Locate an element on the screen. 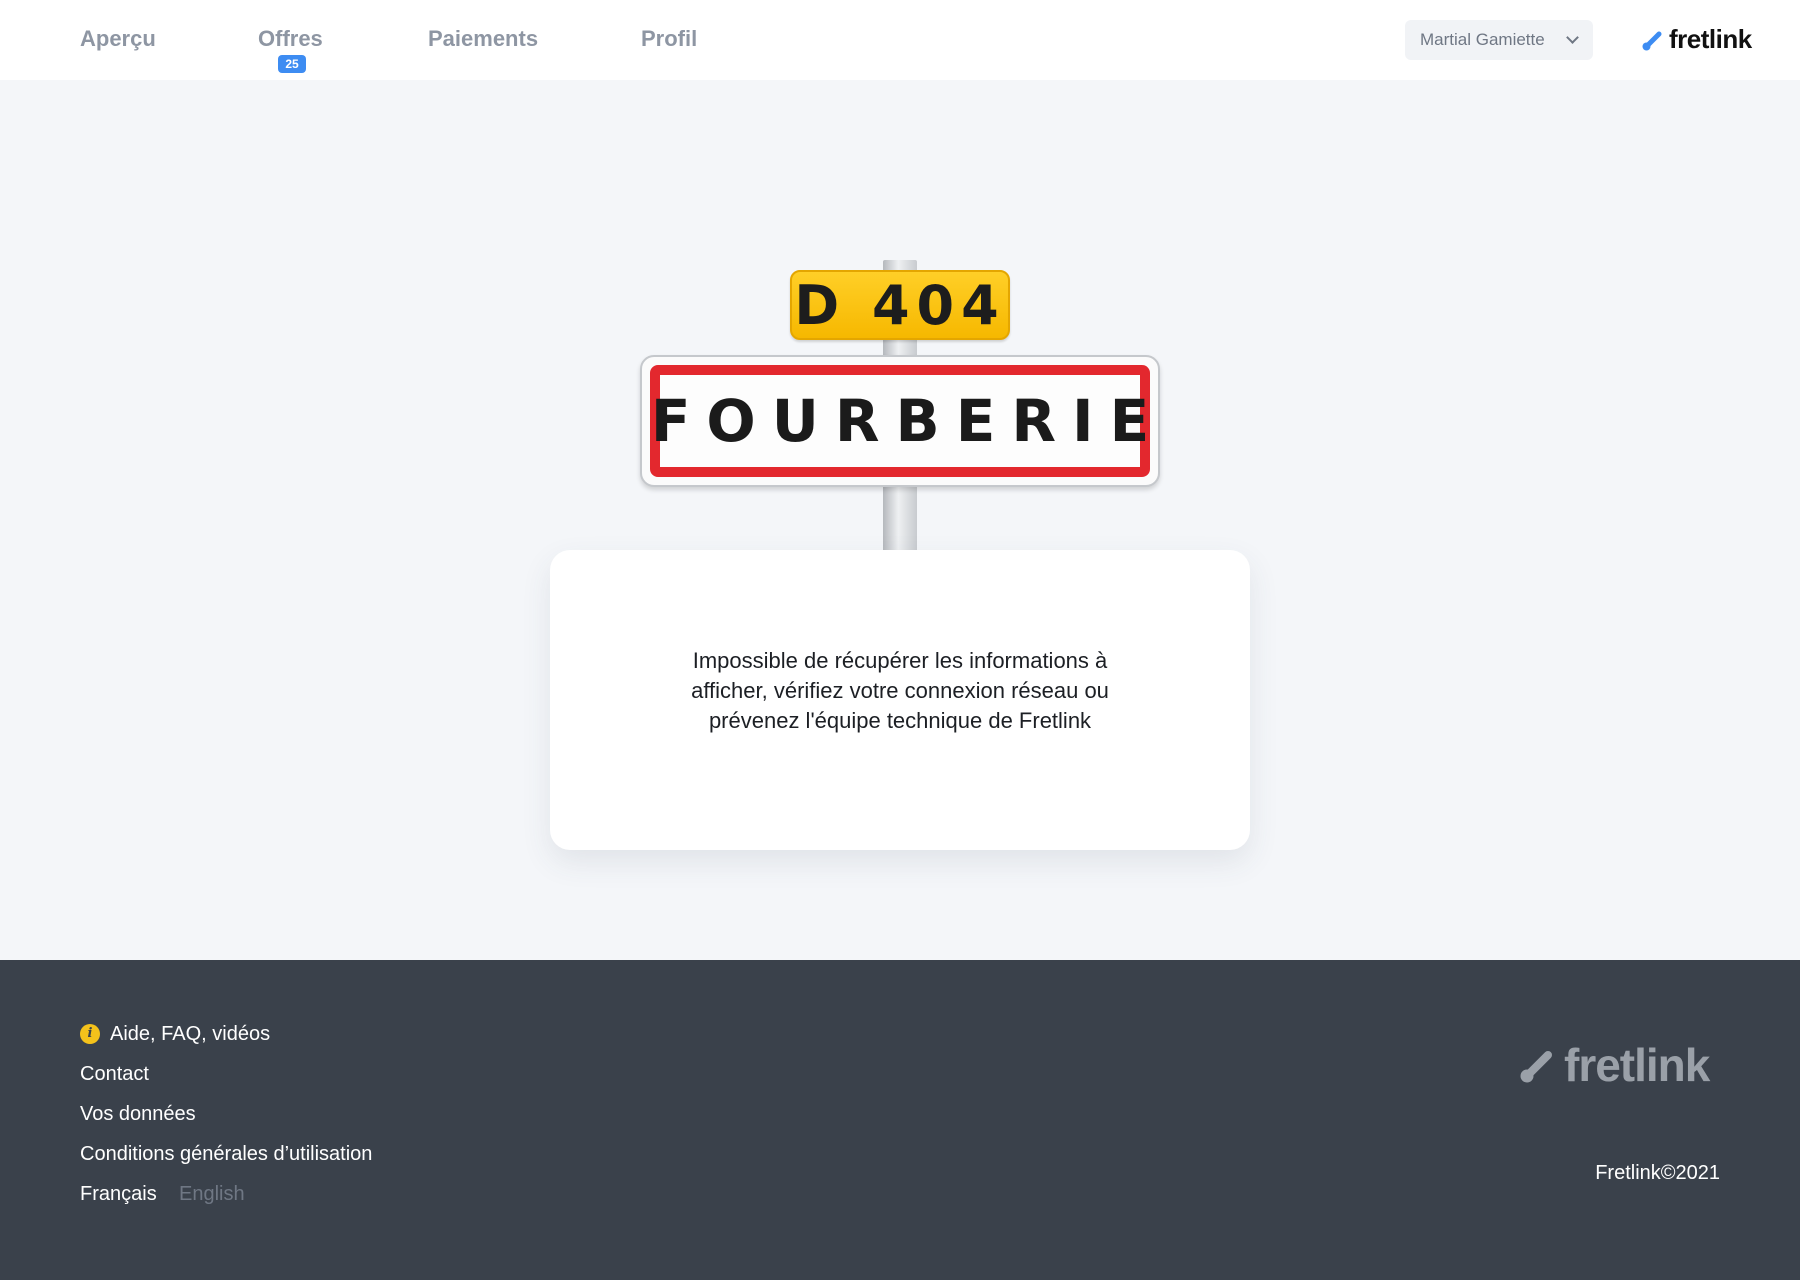 Image resolution: width=1800 pixels, height=1280 pixels. footer-logo: fretlink is located at coordinates (1614, 1065).